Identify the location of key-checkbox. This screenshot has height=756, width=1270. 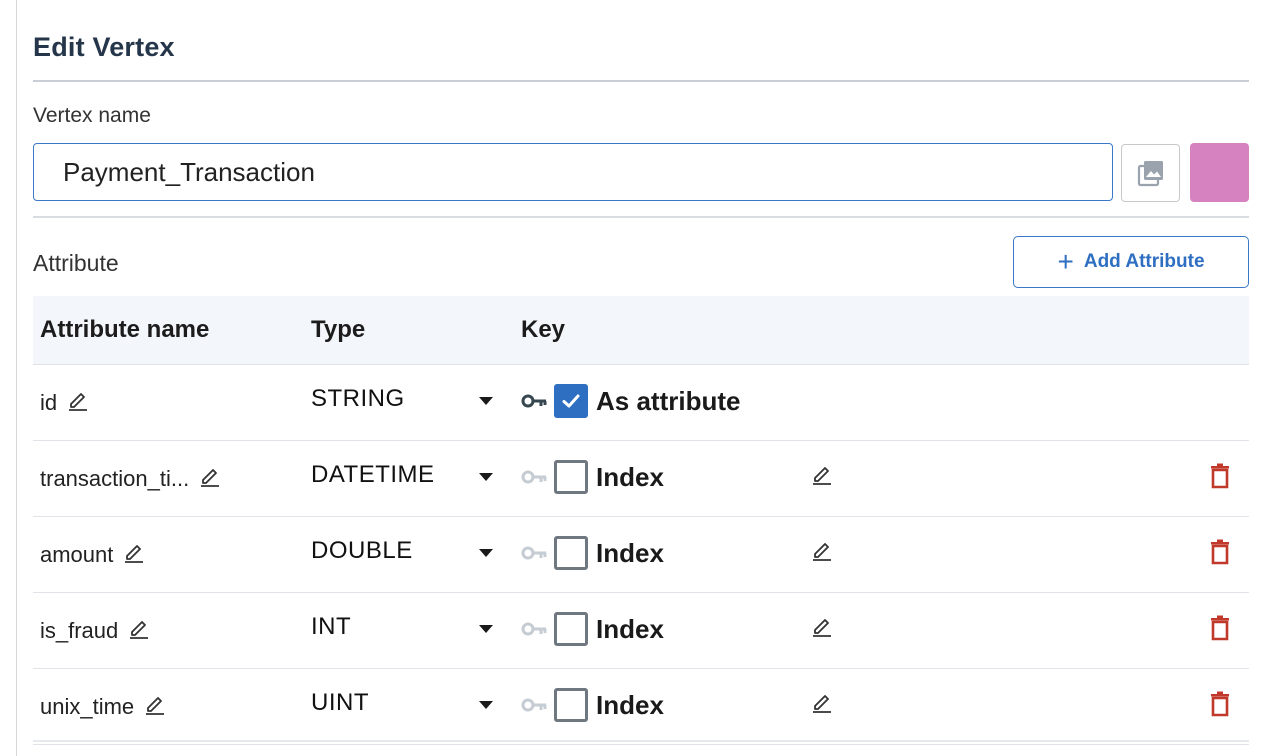
(571, 401).